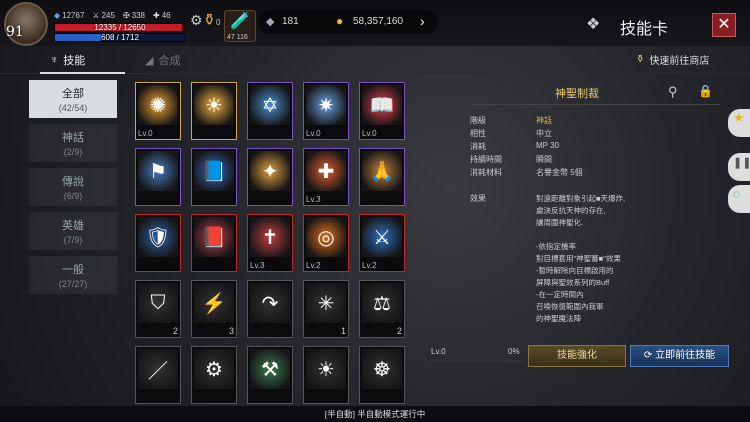 The image size is (750, 422). Describe the element at coordinates (209, 20) in the screenshot. I see `gold-pouch-icon: ⚱` at that location.